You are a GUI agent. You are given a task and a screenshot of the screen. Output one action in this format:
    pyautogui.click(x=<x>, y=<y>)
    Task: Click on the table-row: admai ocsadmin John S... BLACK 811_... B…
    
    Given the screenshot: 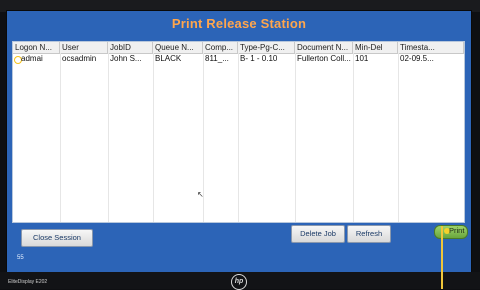 What is the action you would take?
    pyautogui.click(x=238, y=59)
    